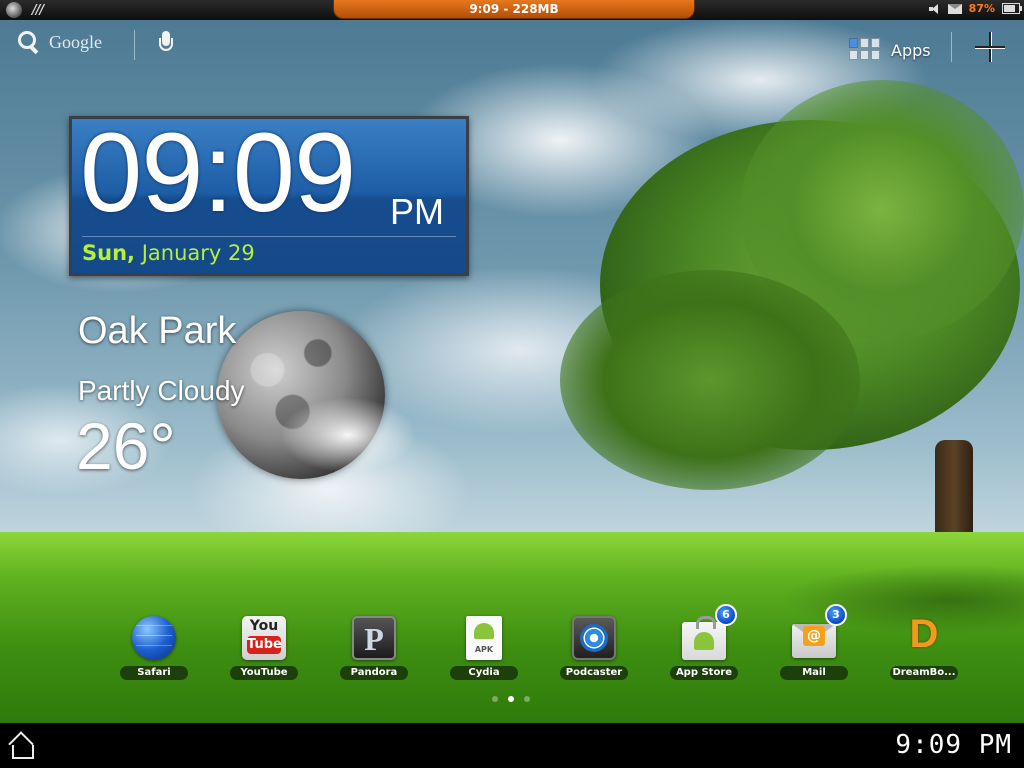  Describe the element at coordinates (154, 673) in the screenshot. I see `dock-app-label: Safari` at that location.